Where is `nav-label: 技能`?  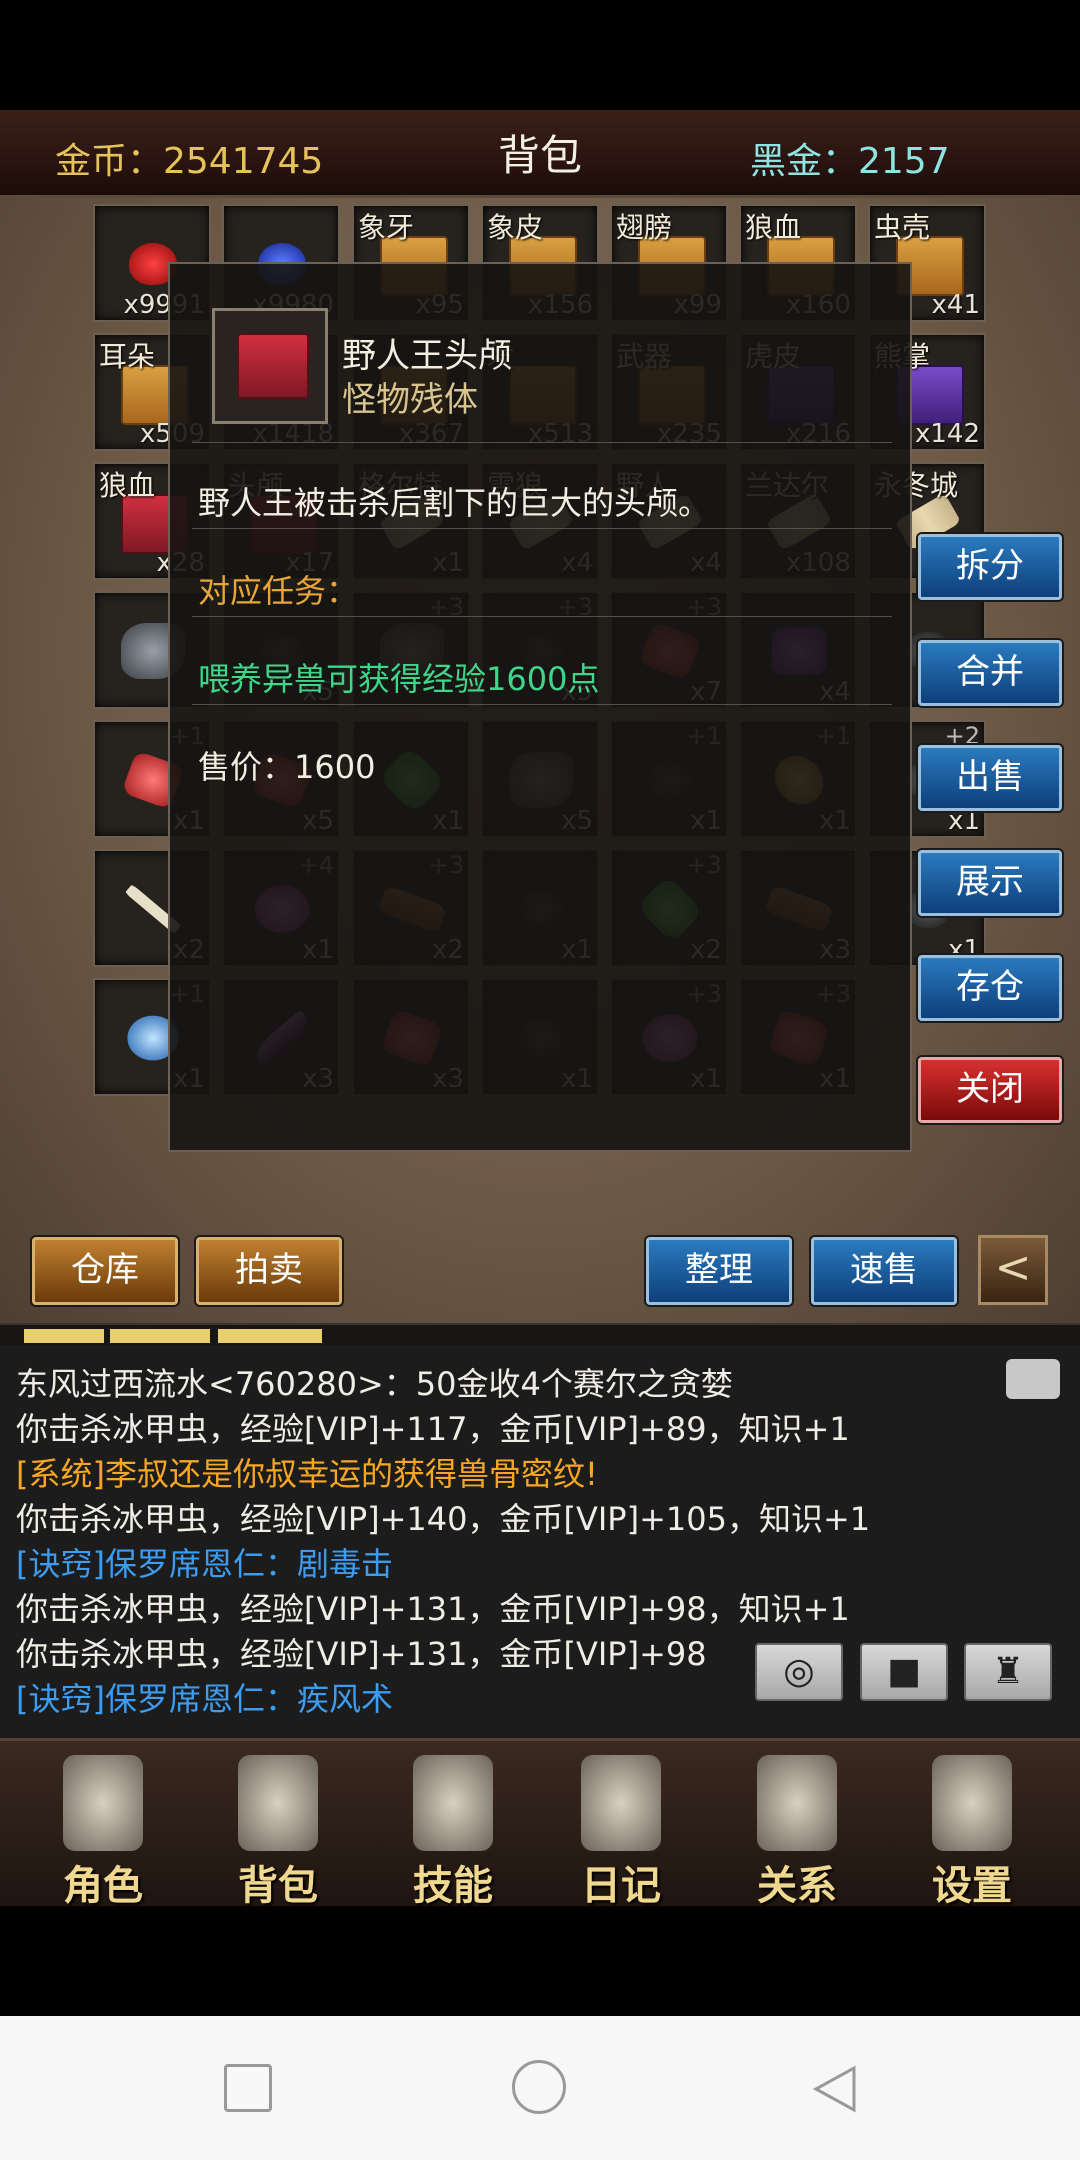
nav-label: 技能 is located at coordinates (453, 1886).